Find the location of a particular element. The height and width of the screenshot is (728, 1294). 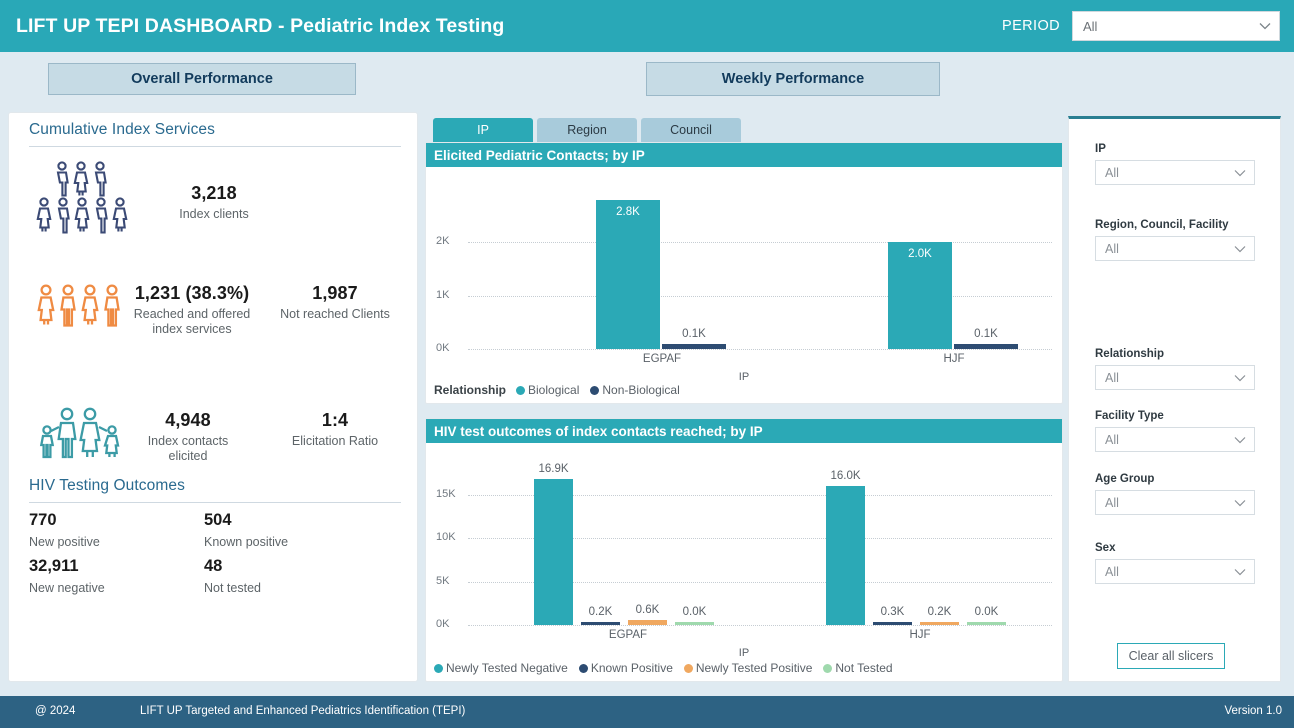

tab-region: Region is located at coordinates (587, 130).